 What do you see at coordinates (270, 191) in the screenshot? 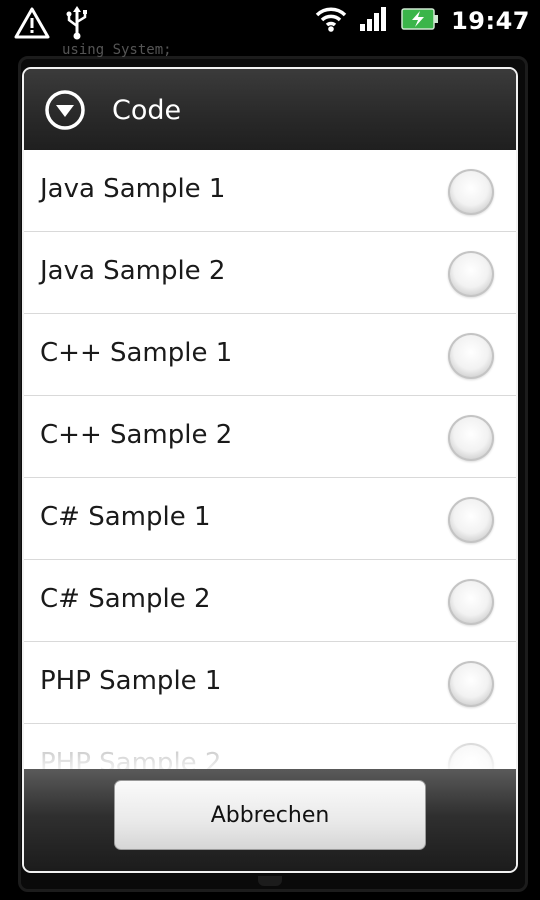
I see `list-item: Java Sample 1` at bounding box center [270, 191].